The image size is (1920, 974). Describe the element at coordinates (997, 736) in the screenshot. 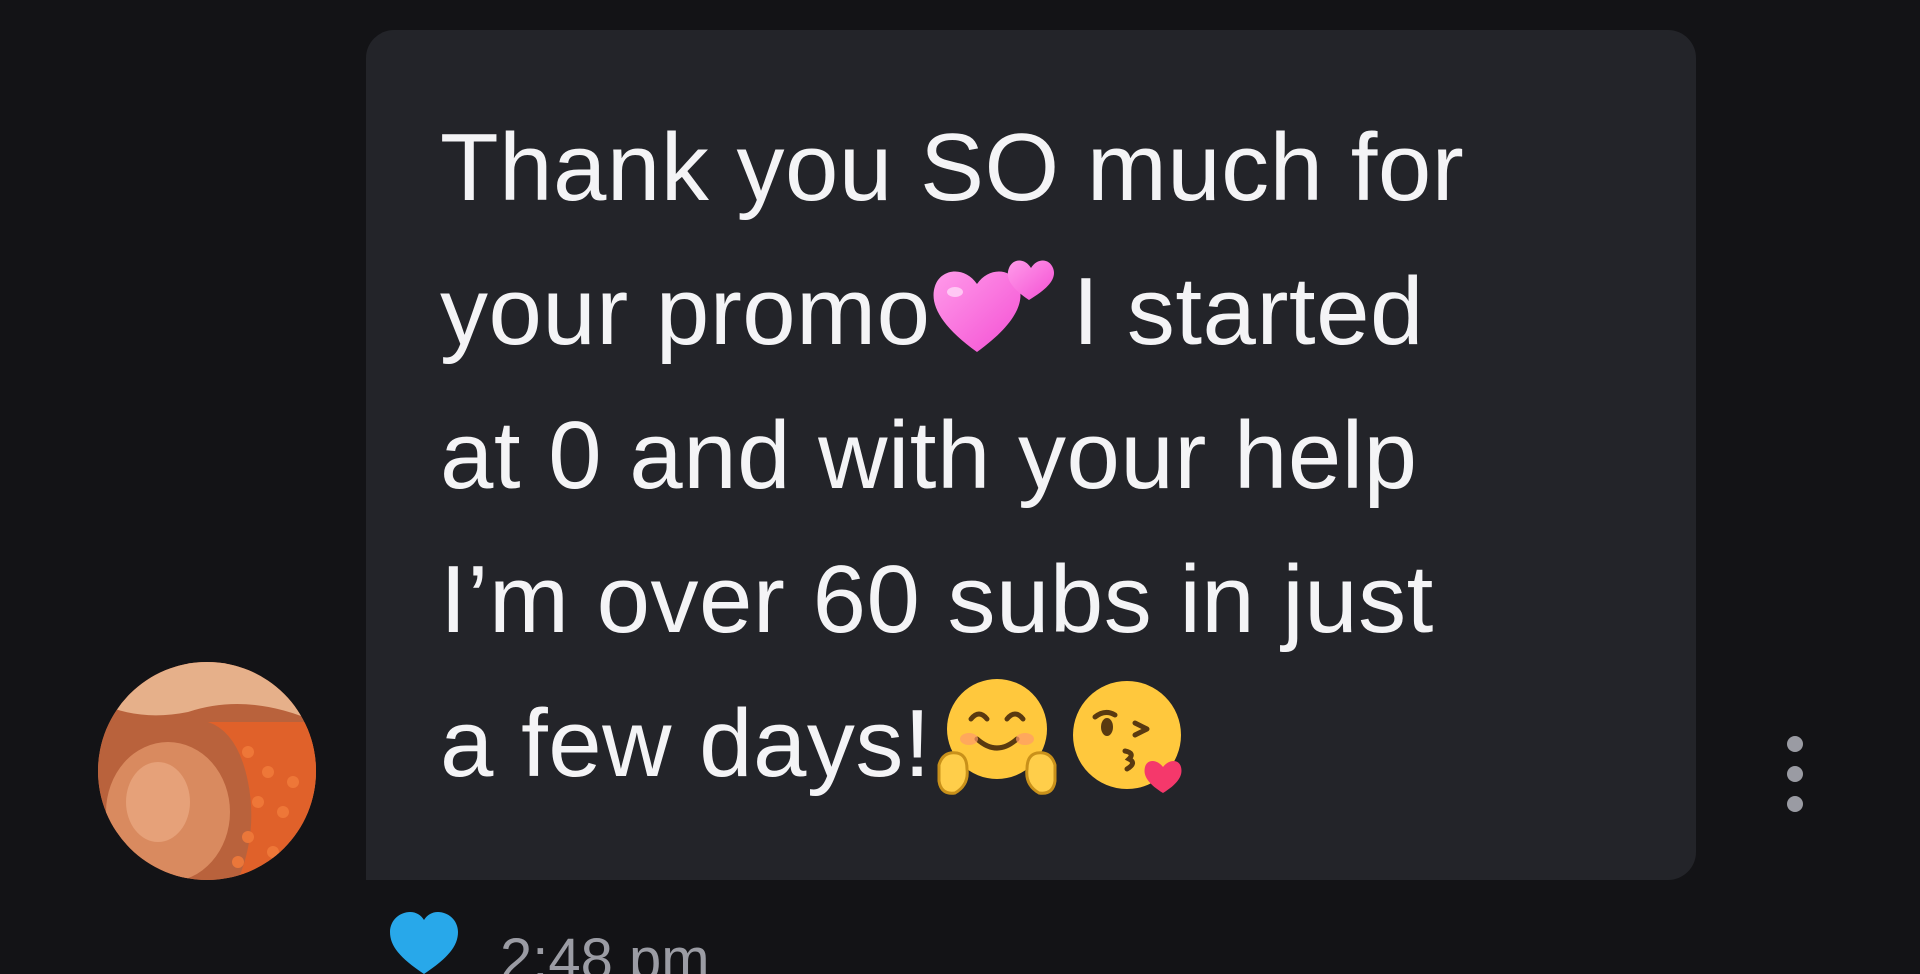

I see `hugging-face-icon` at that location.